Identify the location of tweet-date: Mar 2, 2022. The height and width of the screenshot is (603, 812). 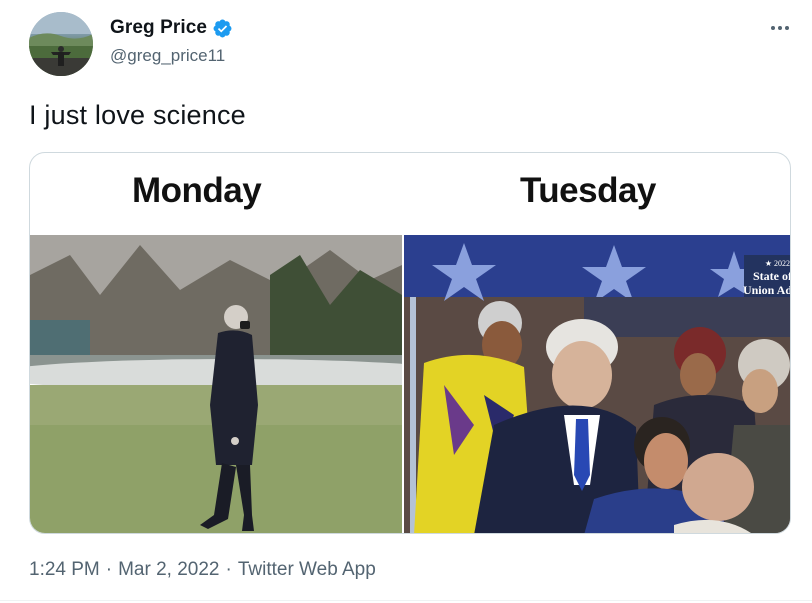
(168, 570).